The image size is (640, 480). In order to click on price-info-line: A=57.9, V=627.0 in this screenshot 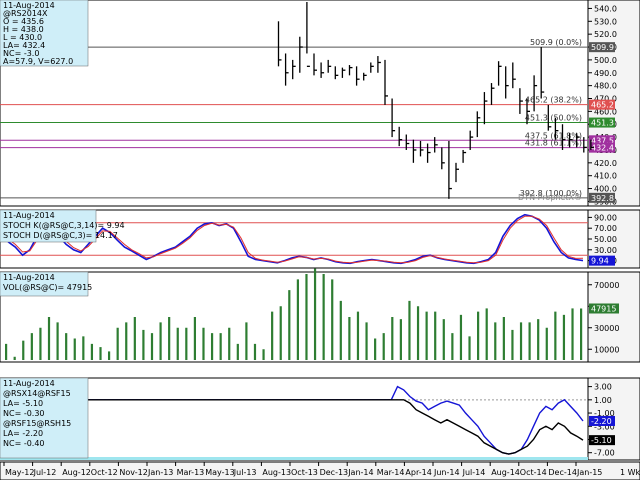, I will do `click(38, 61)`.